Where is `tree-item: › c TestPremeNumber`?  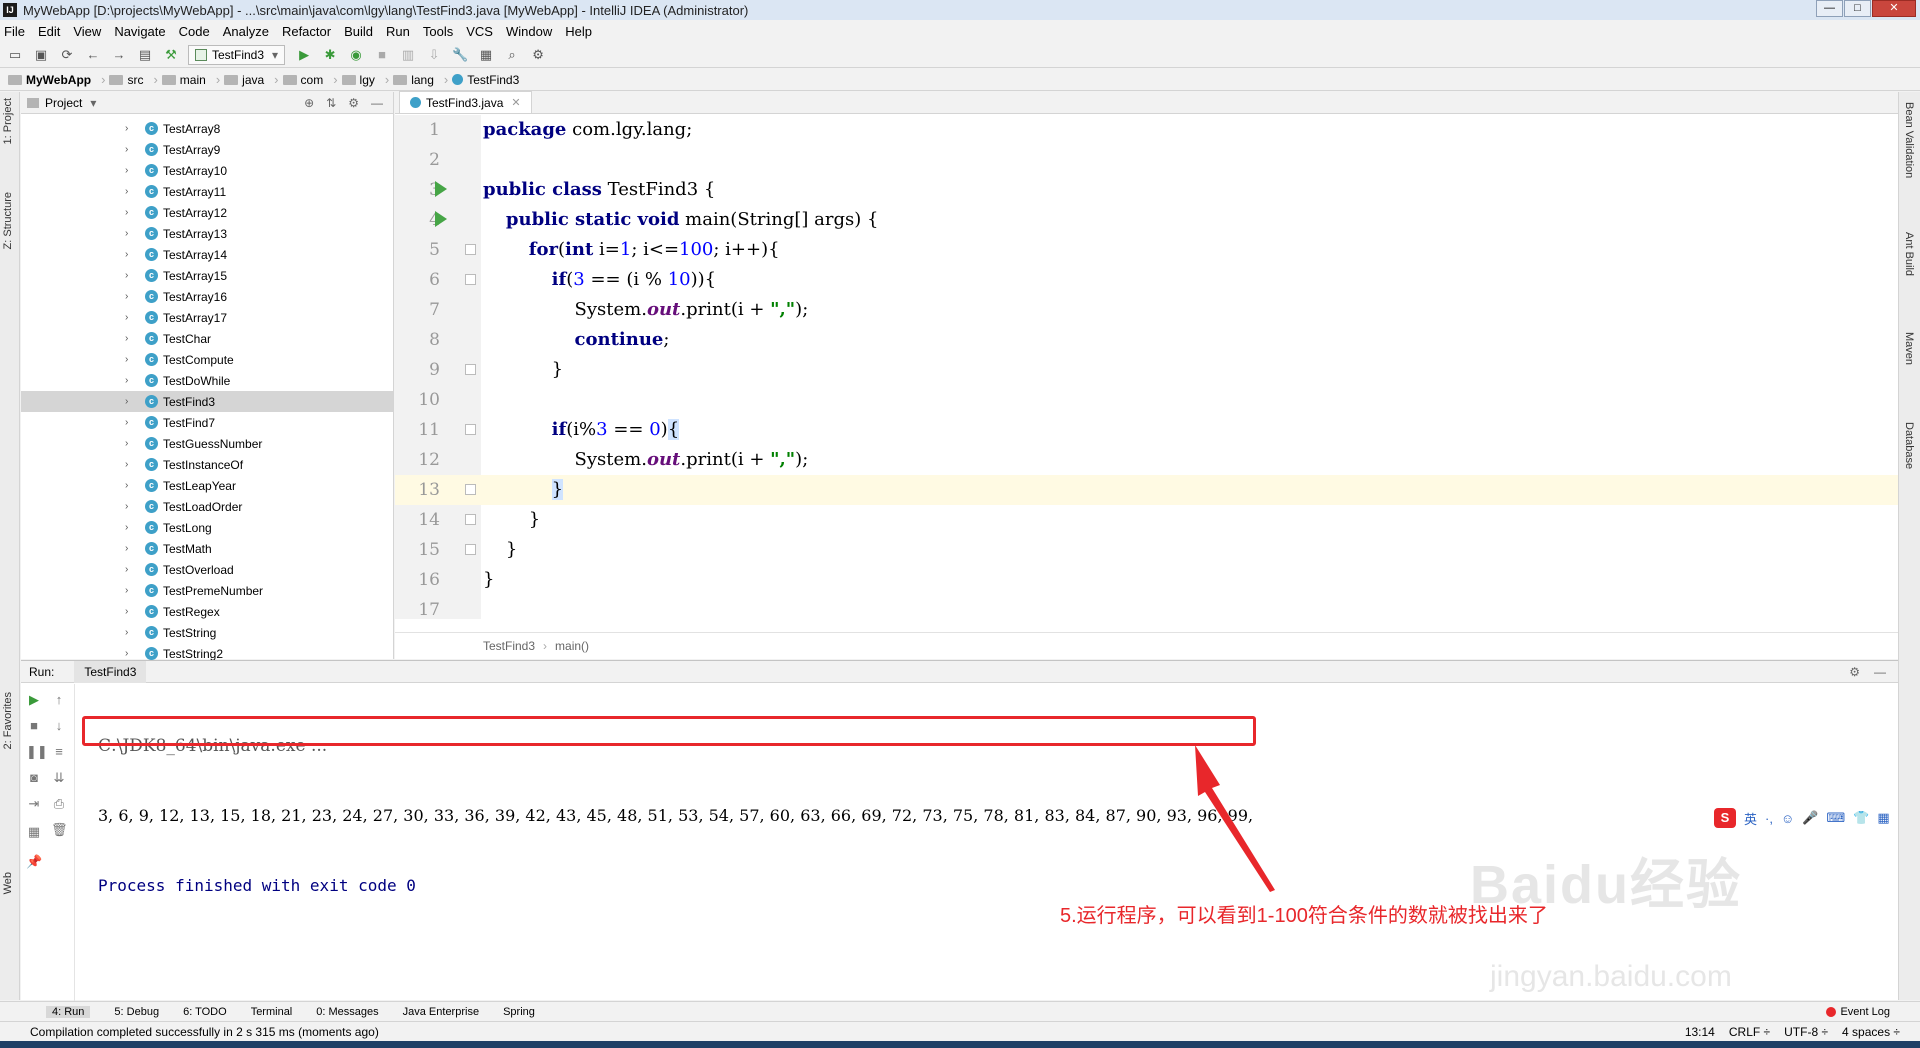 tree-item: › c TestPremeNumber is located at coordinates (207, 590).